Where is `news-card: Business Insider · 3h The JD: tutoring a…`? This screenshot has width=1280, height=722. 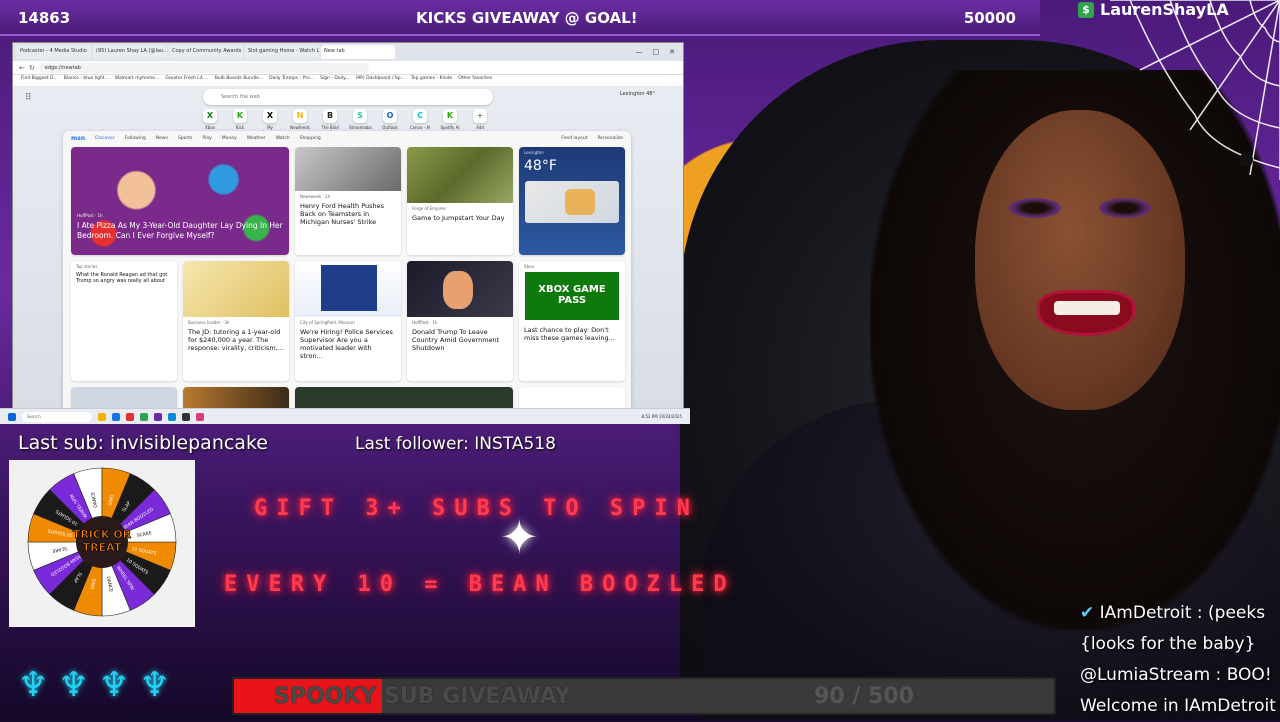
news-card: Business Insider · 3h The JD: tutoring a… is located at coordinates (236, 321).